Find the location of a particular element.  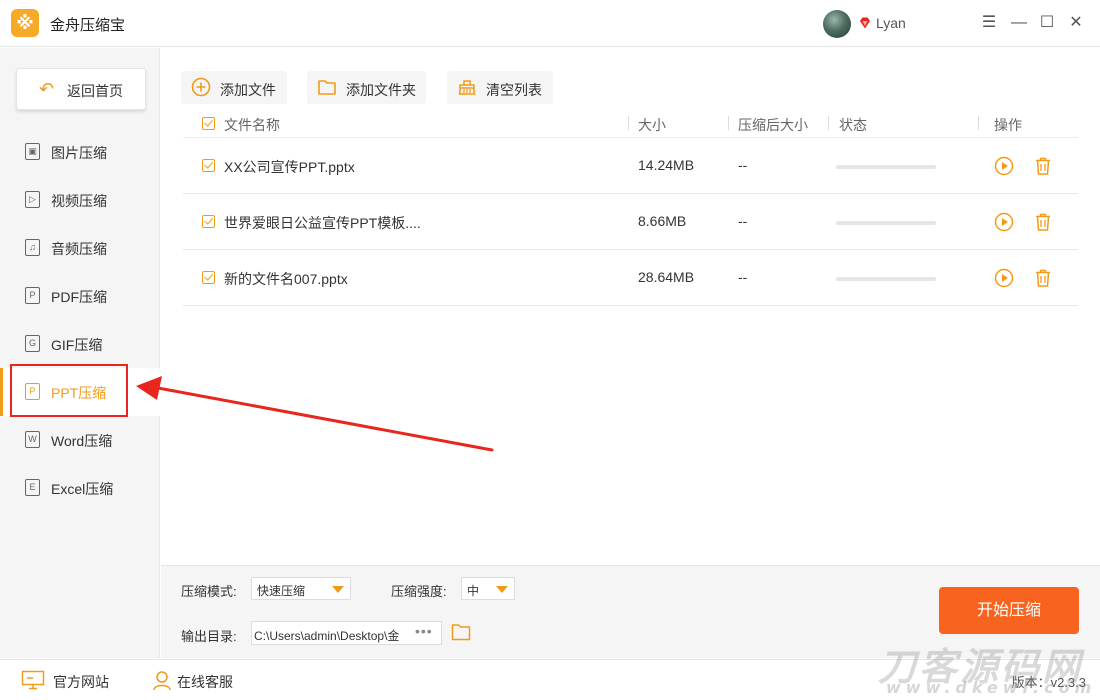

header-action: 操作 is located at coordinates (1008, 125).